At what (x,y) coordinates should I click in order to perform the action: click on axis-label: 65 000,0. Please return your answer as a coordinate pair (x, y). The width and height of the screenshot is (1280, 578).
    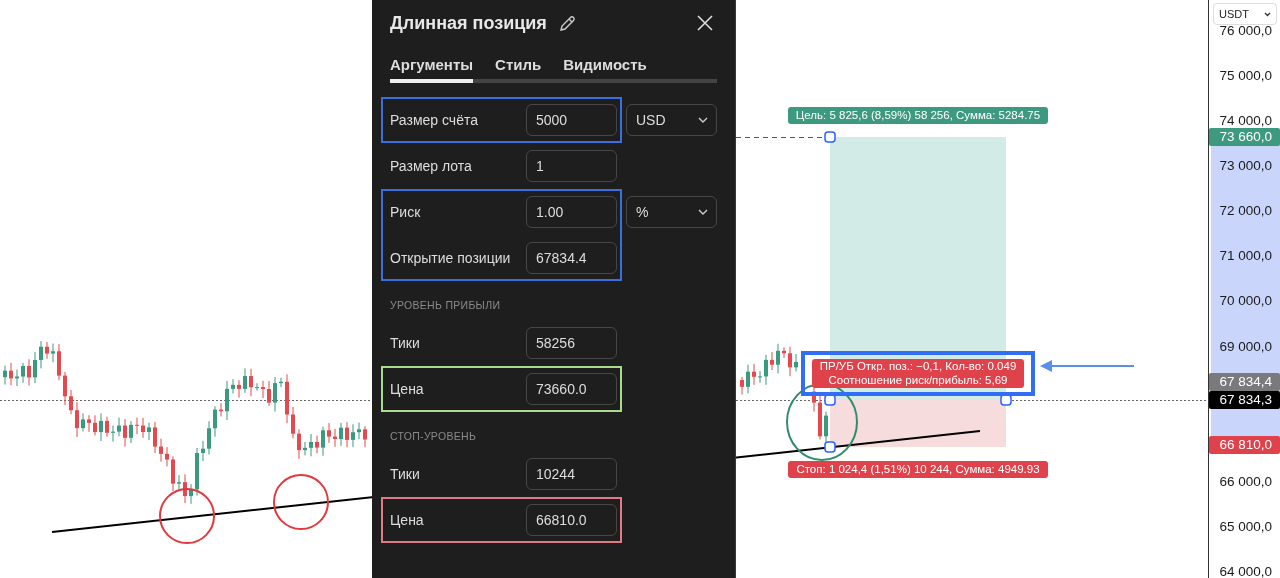
    Looking at the image, I should click on (1245, 526).